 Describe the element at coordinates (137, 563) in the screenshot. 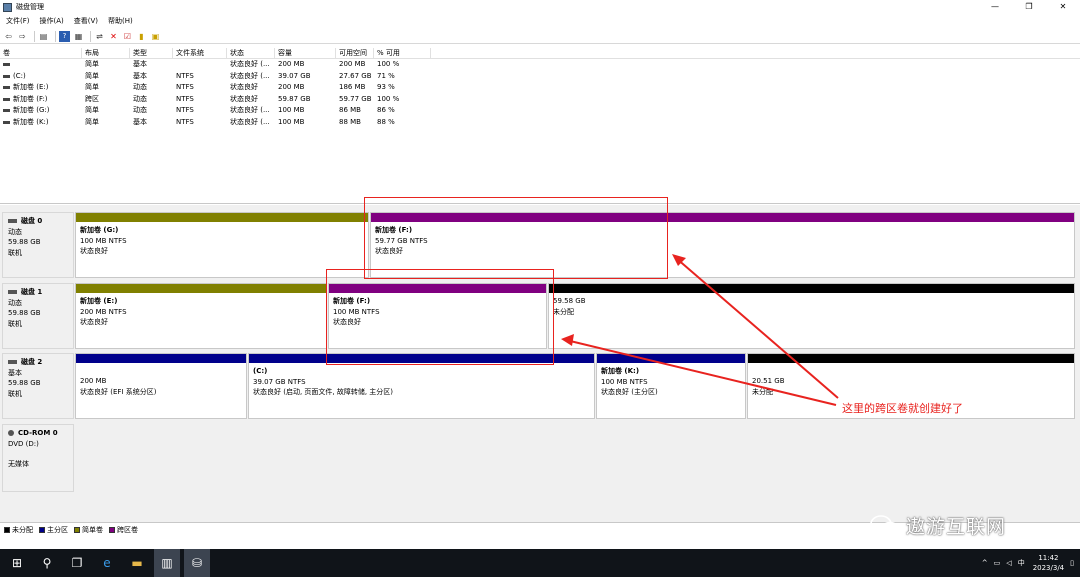

I see `file-explorer-icon: ▬` at that location.